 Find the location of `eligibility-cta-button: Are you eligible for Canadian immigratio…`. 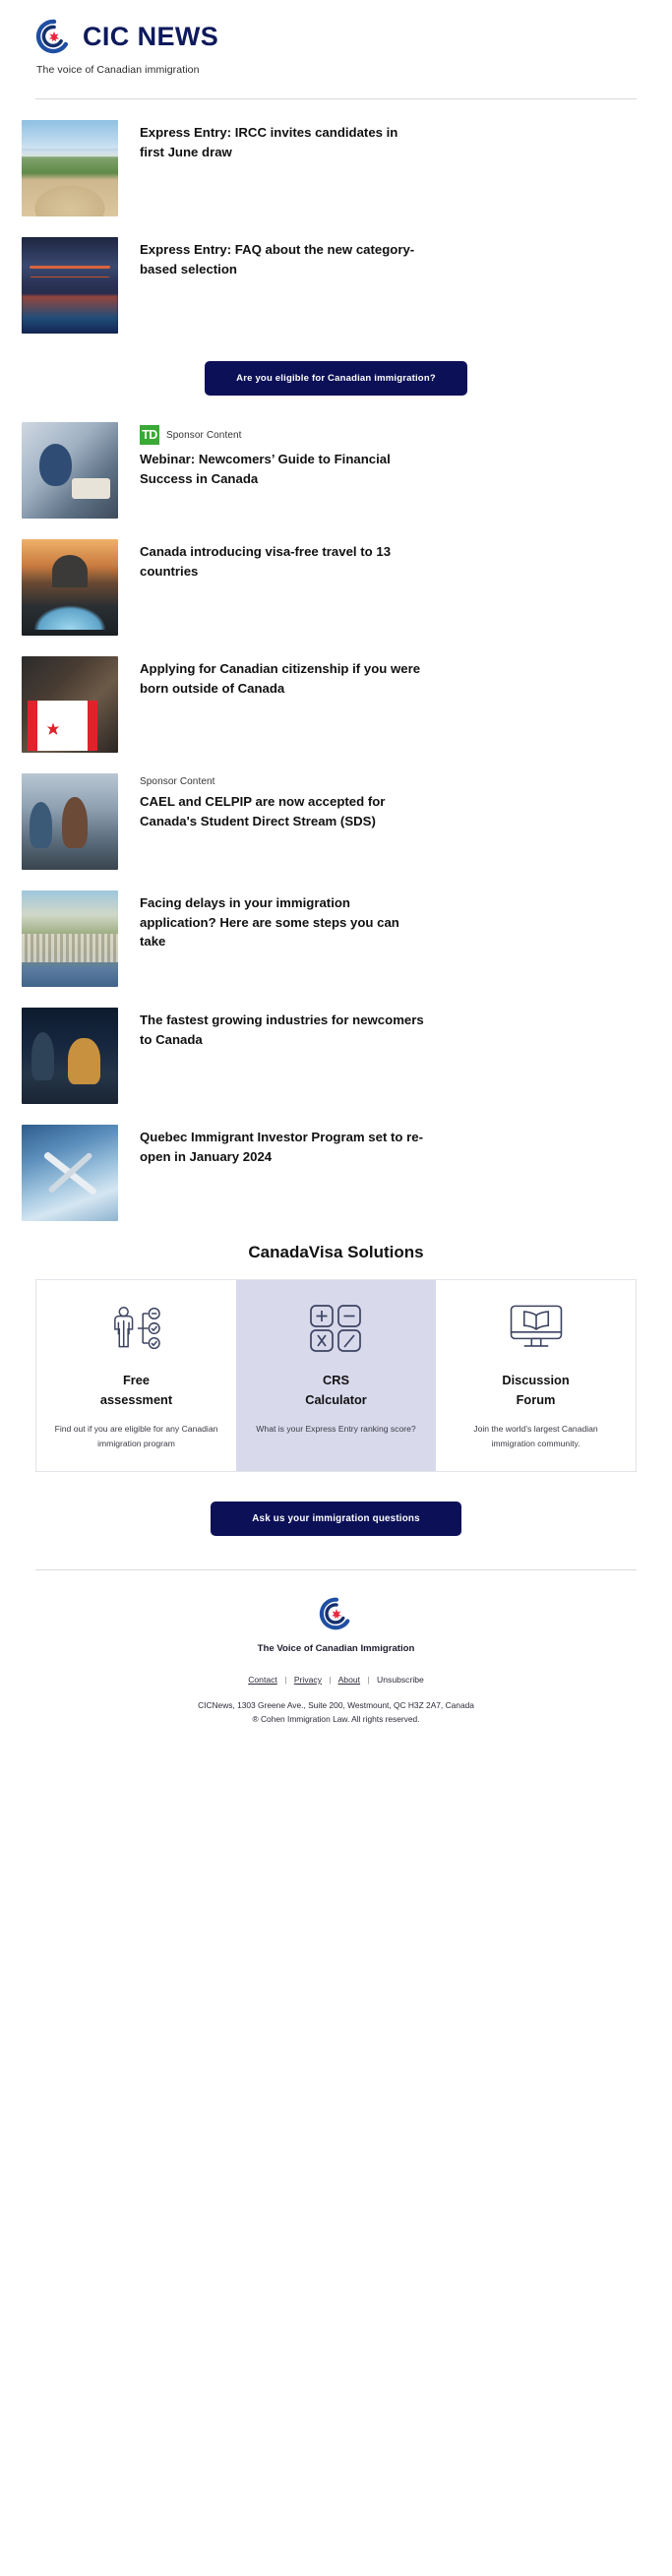

eligibility-cta-button: Are you eligible for Canadian immigratio… is located at coordinates (336, 378).